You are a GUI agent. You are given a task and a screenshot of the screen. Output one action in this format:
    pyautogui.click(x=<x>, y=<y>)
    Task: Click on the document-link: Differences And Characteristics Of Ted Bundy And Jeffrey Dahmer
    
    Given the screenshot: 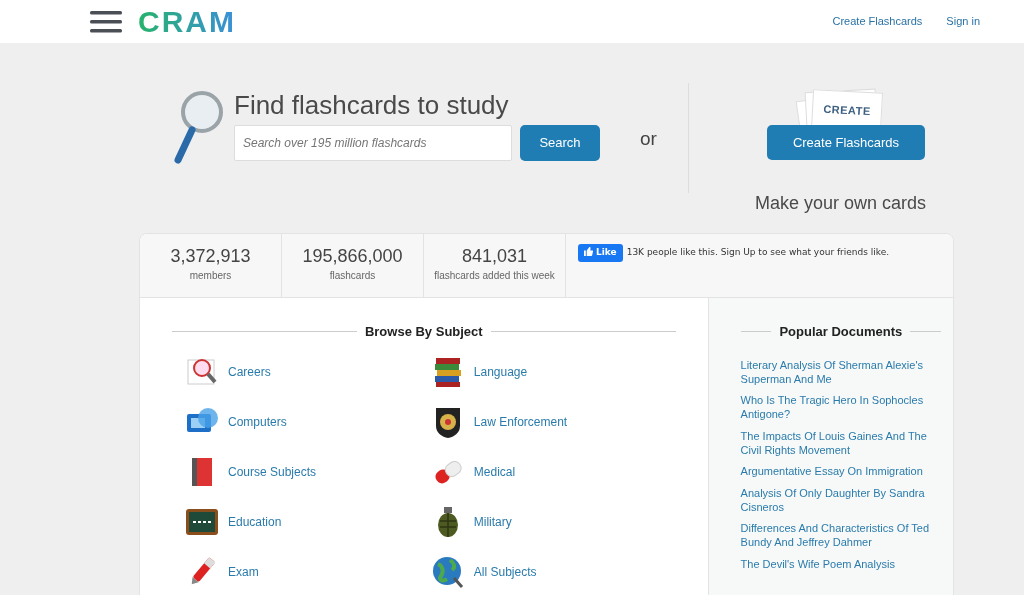 What is the action you would take?
    pyautogui.click(x=840, y=535)
    